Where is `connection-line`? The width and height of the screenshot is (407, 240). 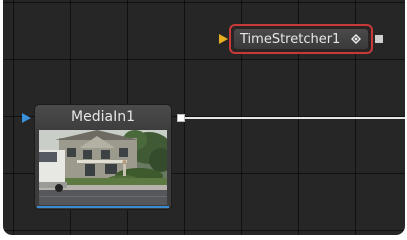
connection-line is located at coordinates (295, 118).